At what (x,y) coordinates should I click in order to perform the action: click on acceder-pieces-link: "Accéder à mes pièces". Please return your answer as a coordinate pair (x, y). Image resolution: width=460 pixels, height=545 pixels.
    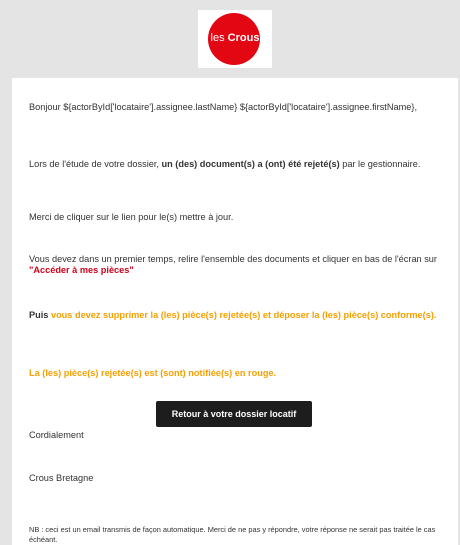
    Looking at the image, I should click on (81, 270).